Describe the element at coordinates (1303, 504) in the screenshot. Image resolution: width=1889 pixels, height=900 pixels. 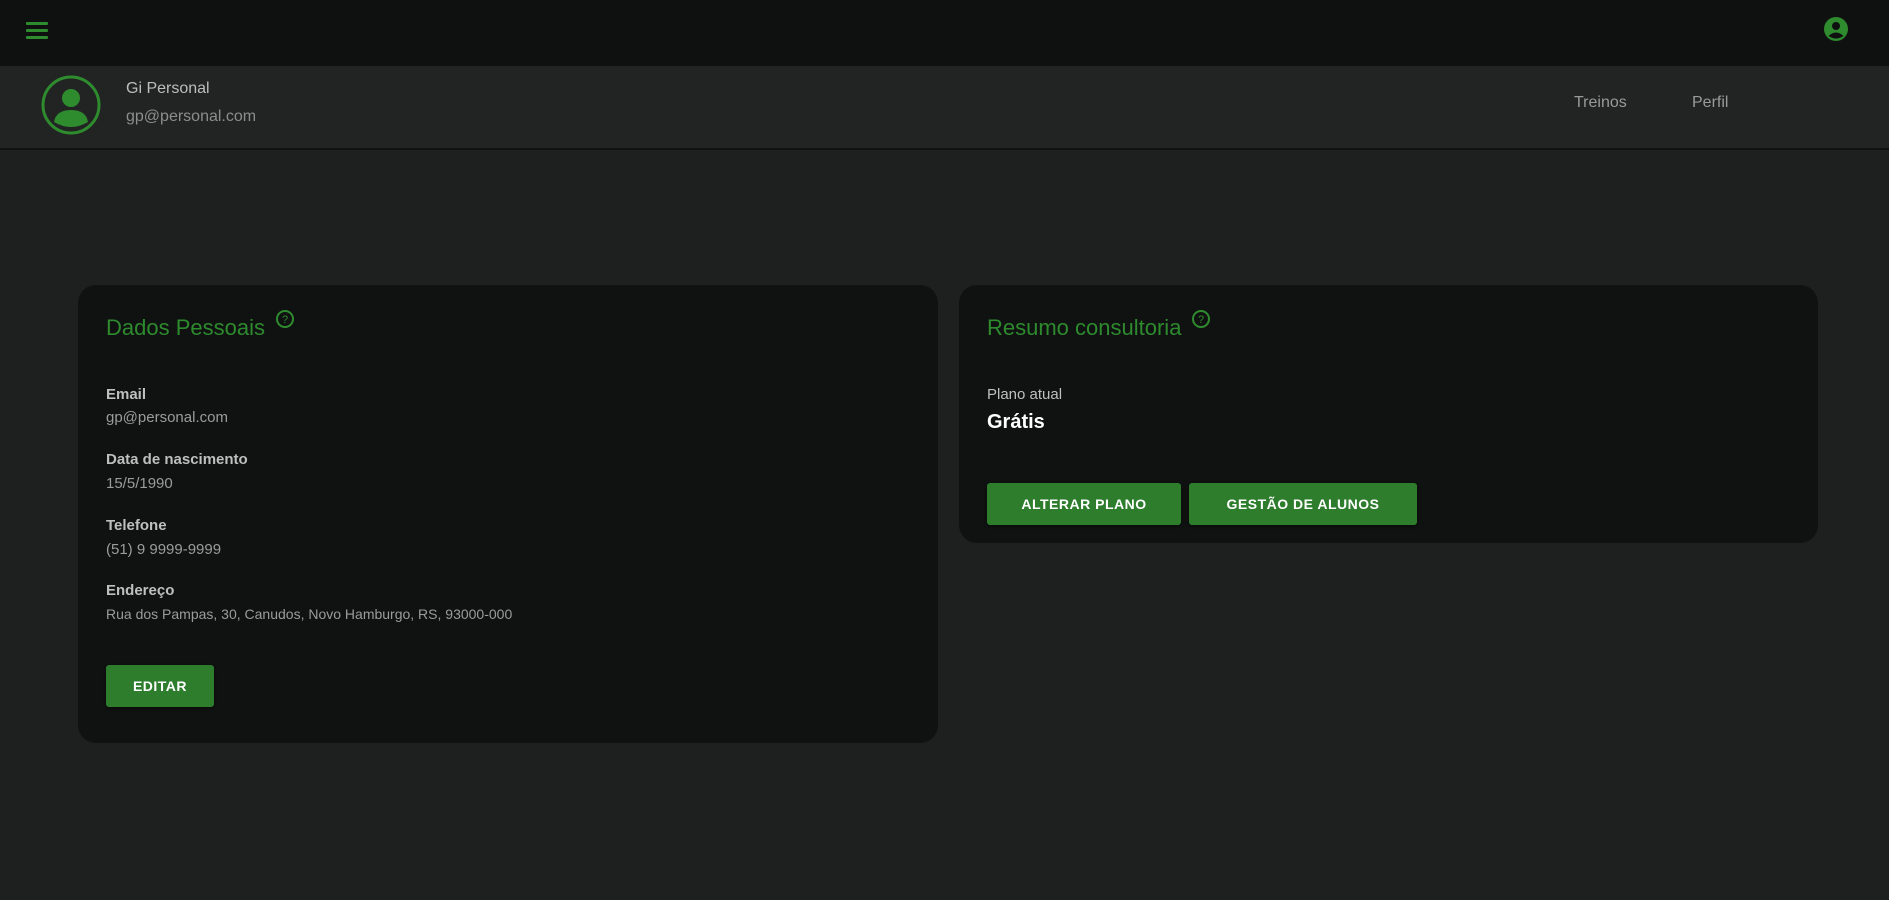
I see `student-management-button: GESTÃO DE ALUNOS` at that location.